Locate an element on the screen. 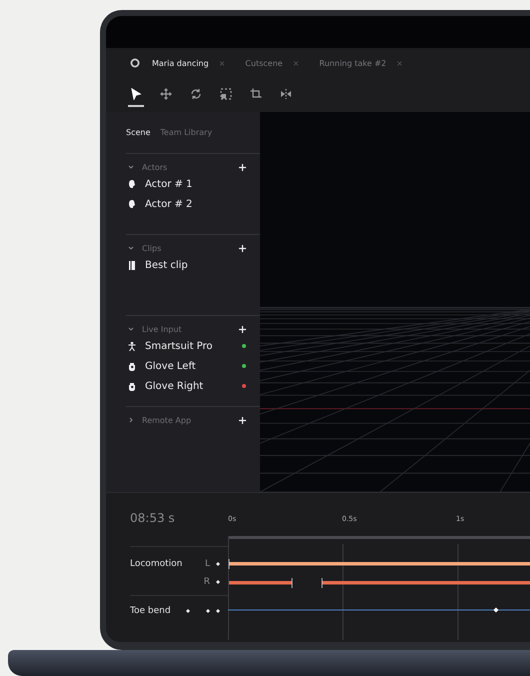  list-item: Glove Left is located at coordinates (189, 366).